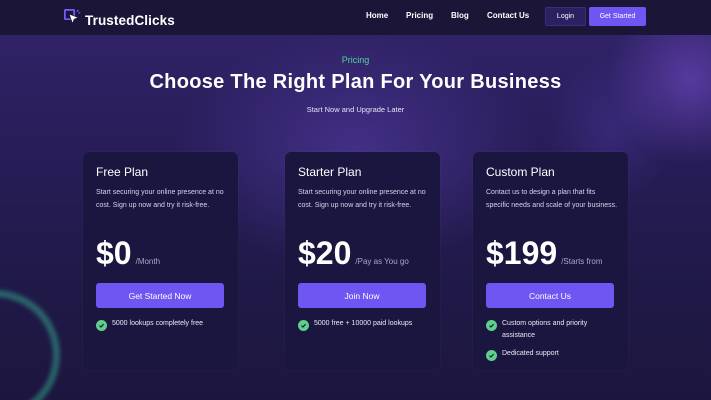 This screenshot has height=400, width=711. I want to click on contact-us-button: Contact Us, so click(550, 295).